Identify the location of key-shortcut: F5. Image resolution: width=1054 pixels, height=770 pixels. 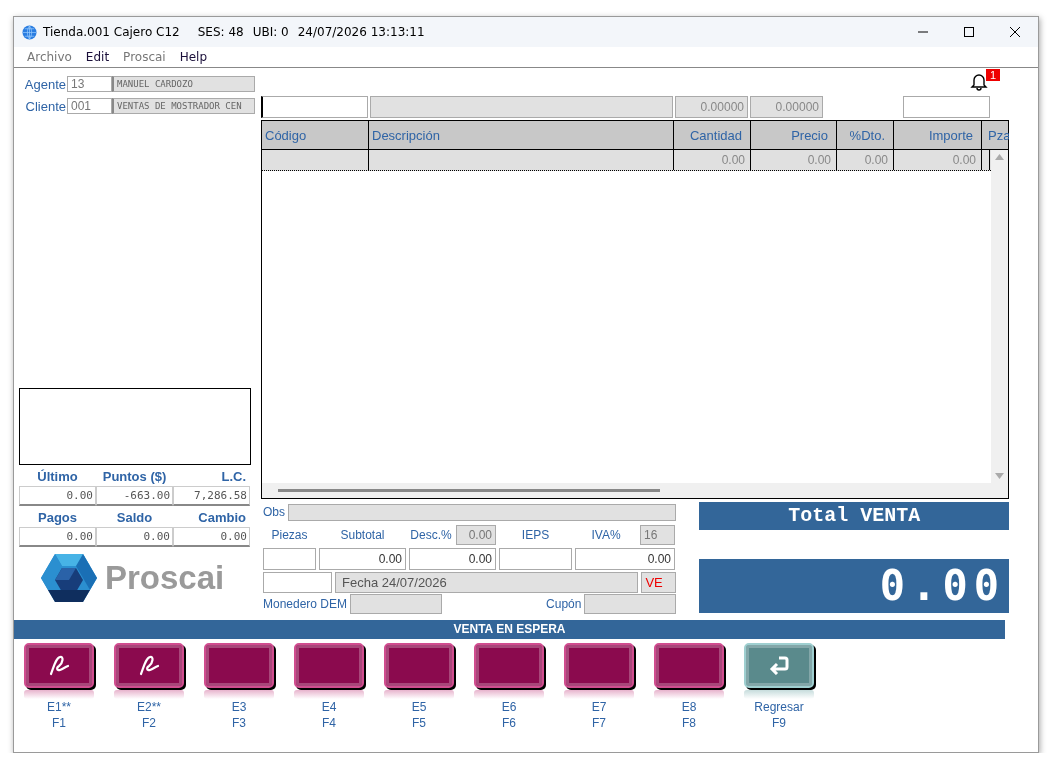
(419, 723).